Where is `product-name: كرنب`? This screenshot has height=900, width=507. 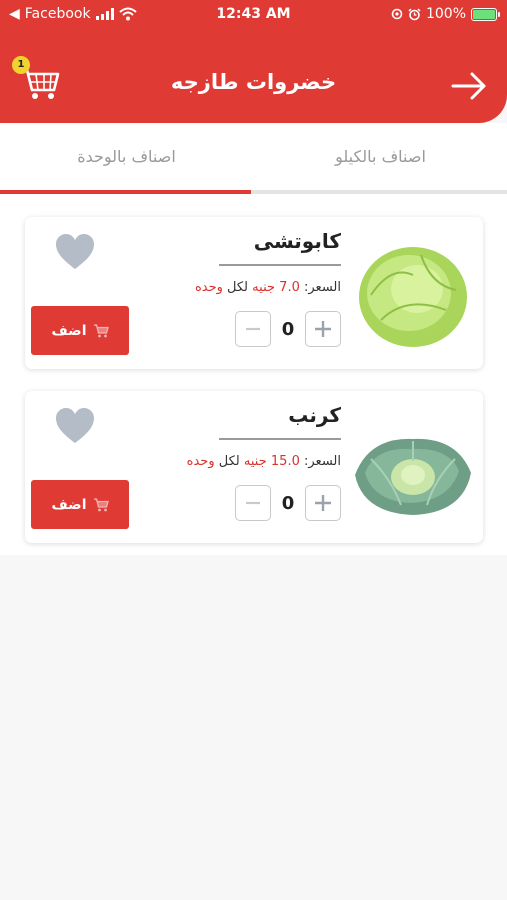
product-name: كرنب is located at coordinates (314, 415).